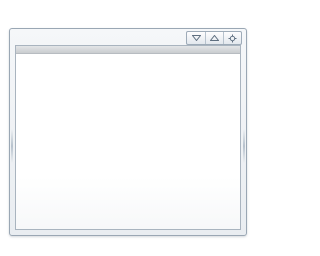 This screenshot has width=320, height=256. Describe the element at coordinates (244, 146) in the screenshot. I see `right-resize-handle` at that location.